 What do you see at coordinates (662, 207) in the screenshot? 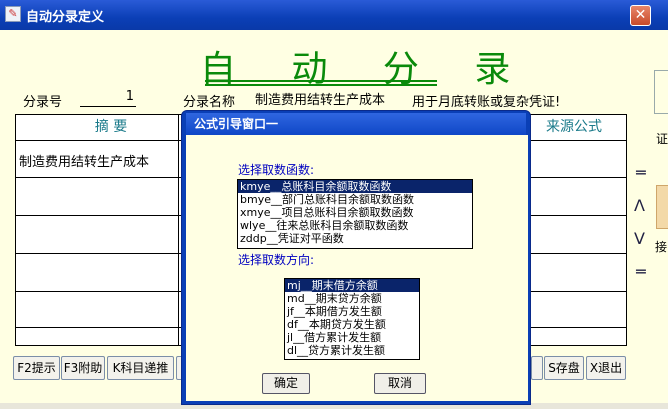
I see `side-shape` at bounding box center [662, 207].